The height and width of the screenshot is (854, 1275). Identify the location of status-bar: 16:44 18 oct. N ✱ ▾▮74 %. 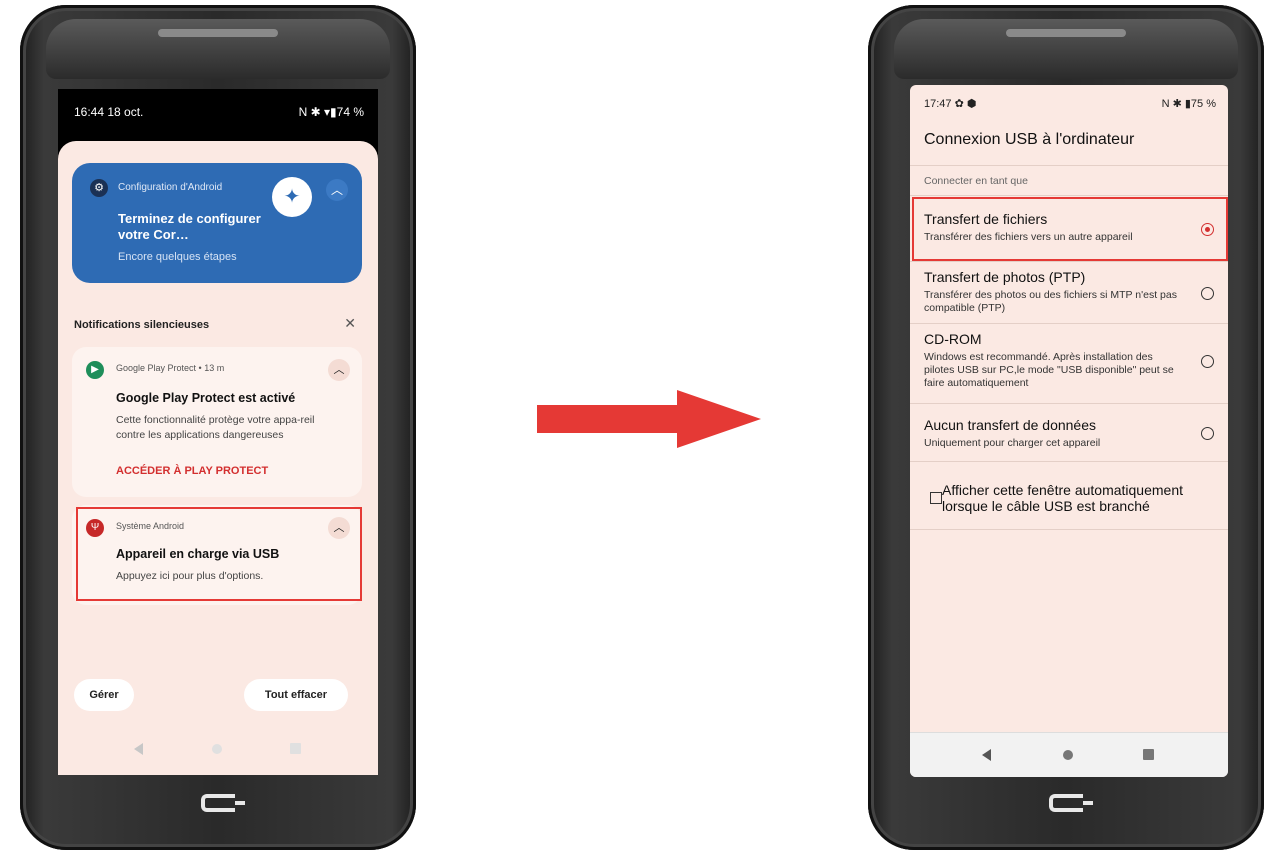
(218, 109).